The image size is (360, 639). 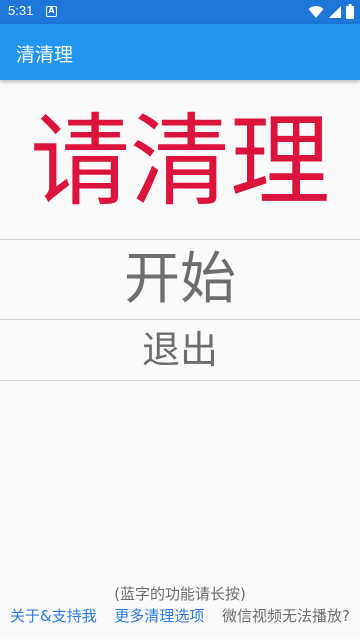 What do you see at coordinates (45, 55) in the screenshot?
I see `app-title: 清清理` at bounding box center [45, 55].